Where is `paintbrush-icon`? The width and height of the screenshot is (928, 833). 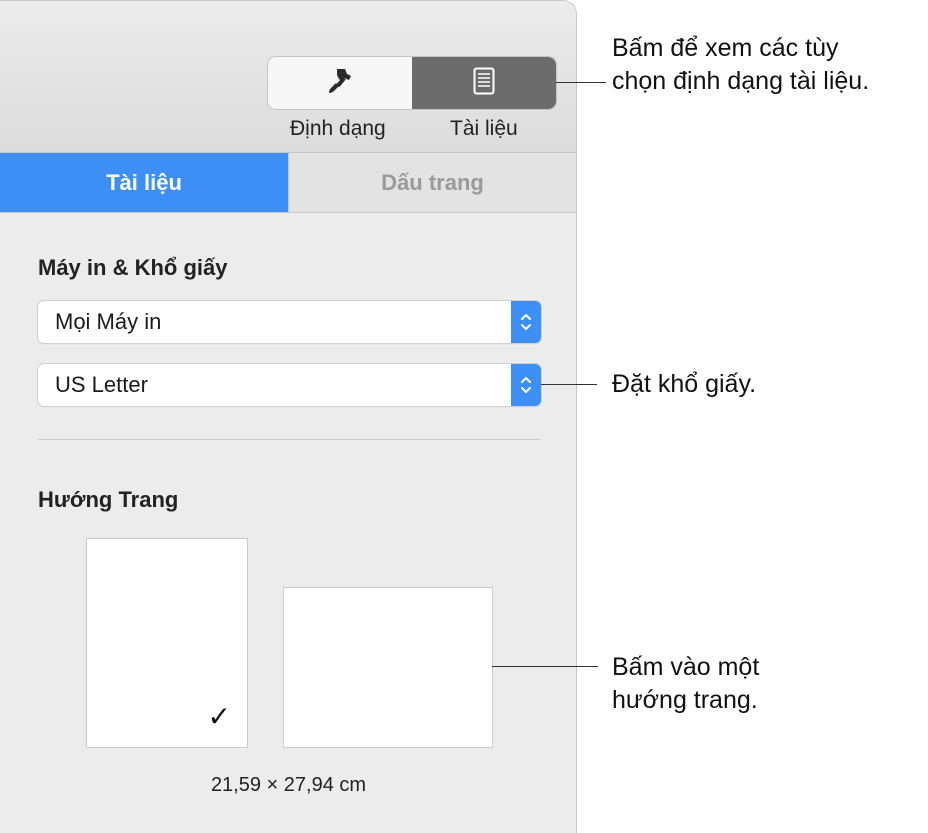 paintbrush-icon is located at coordinates (340, 83).